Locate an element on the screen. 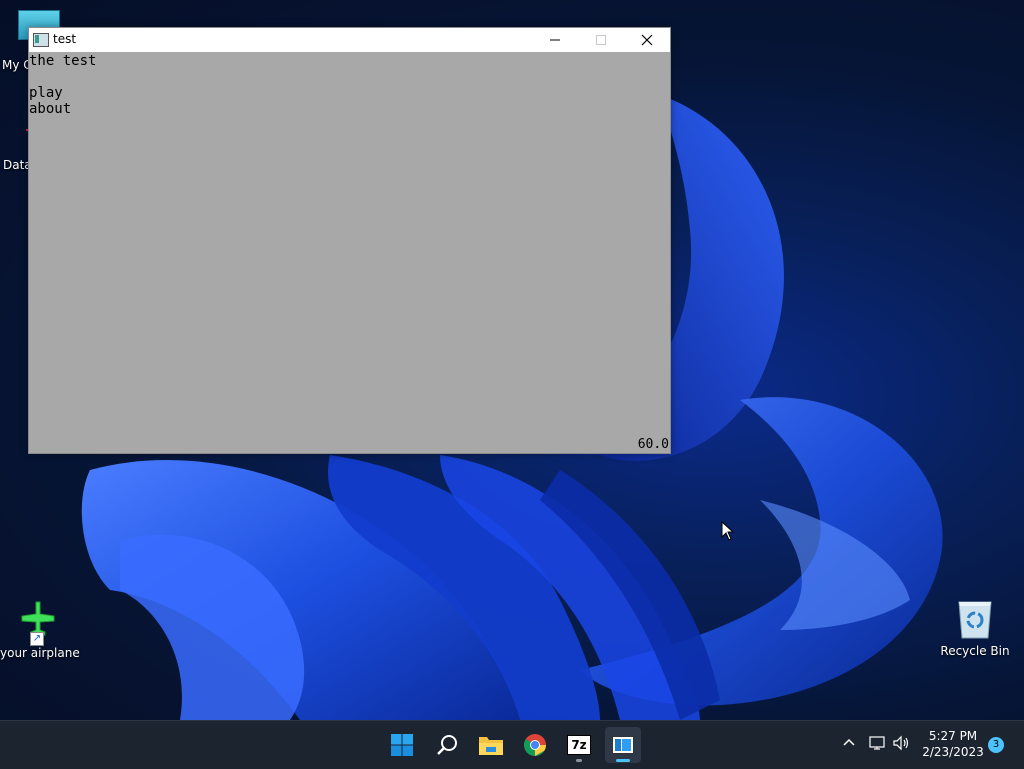 This screenshot has height=769, width=1024. chrome-button is located at coordinates (535, 745).